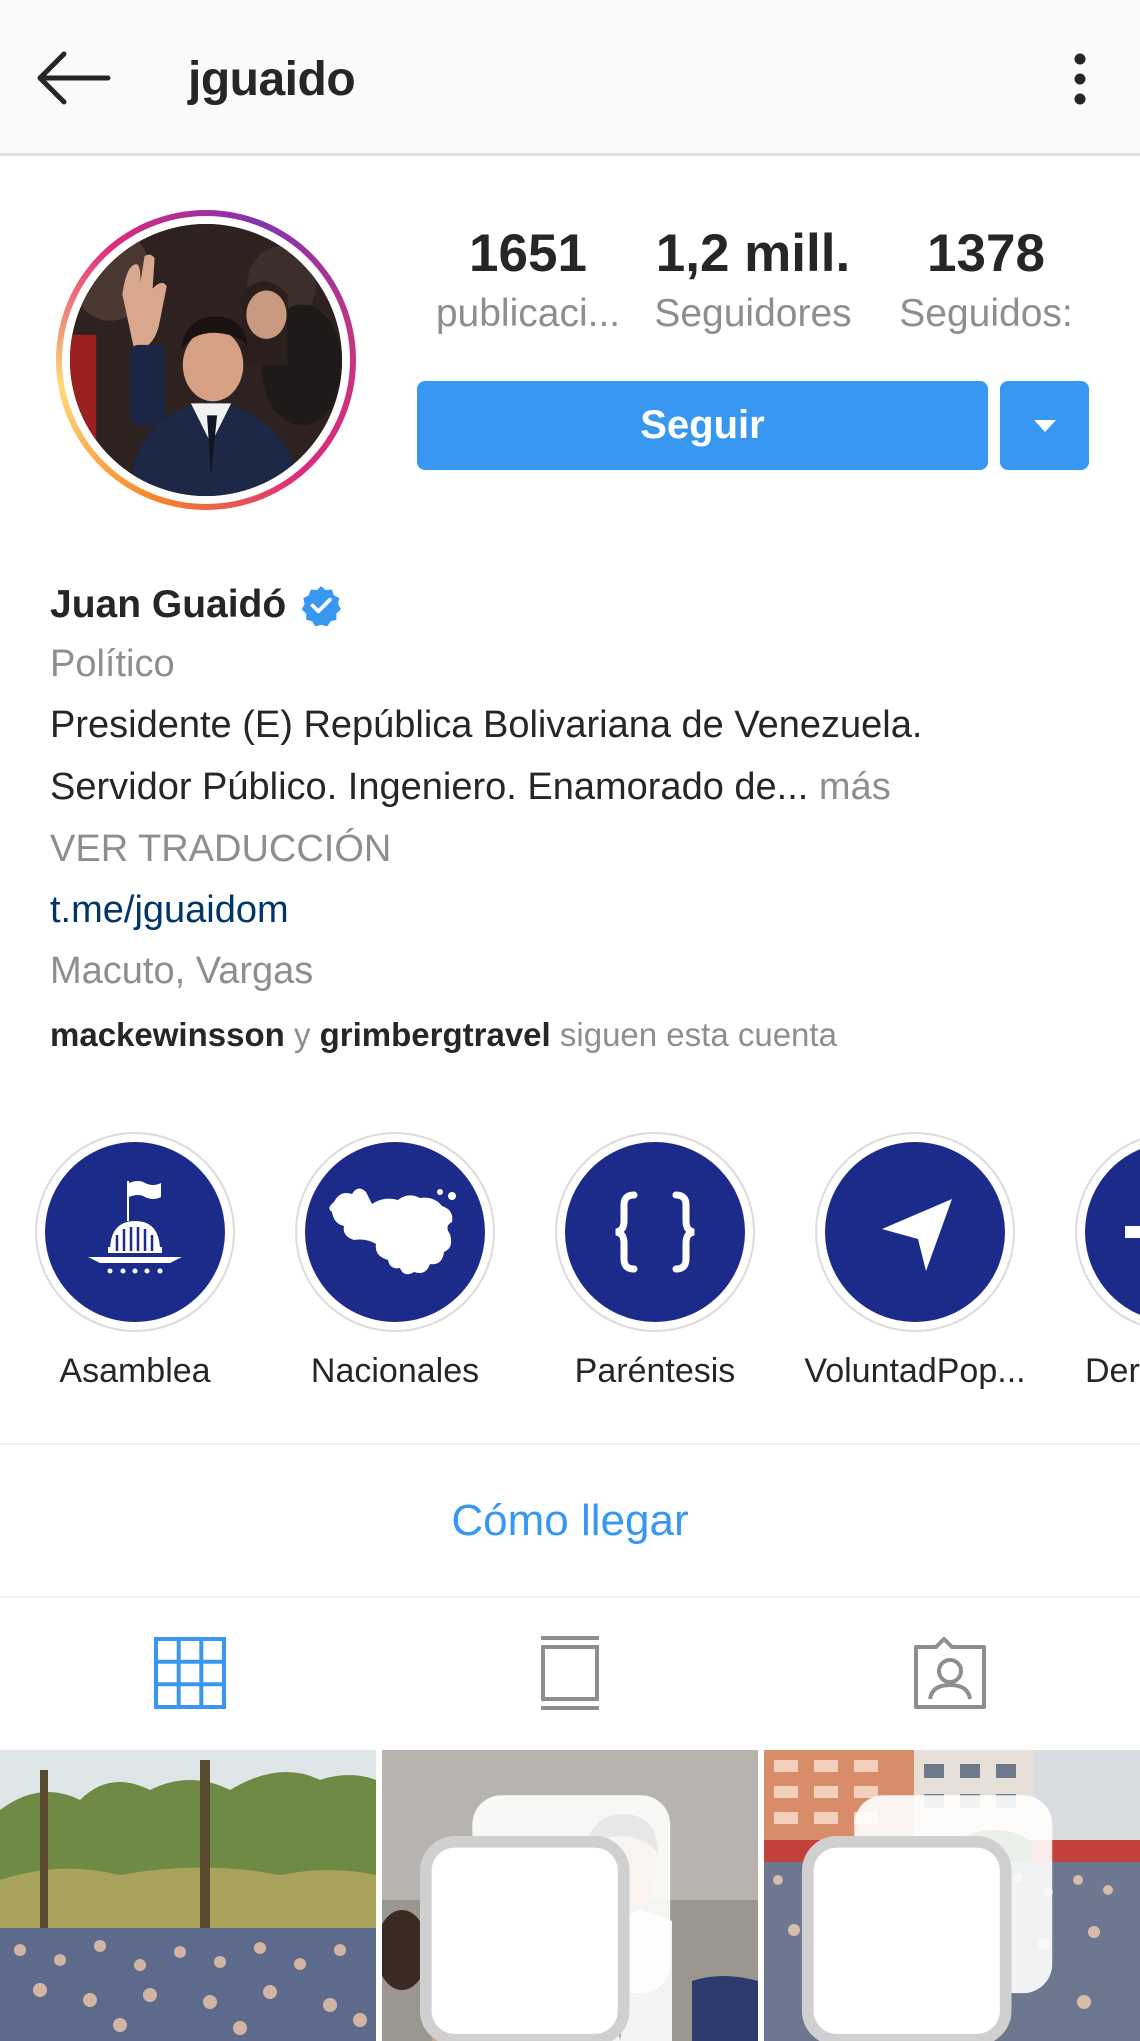 The image size is (1140, 2041). I want to click on full-name: Juan Guaidó, so click(168, 604).